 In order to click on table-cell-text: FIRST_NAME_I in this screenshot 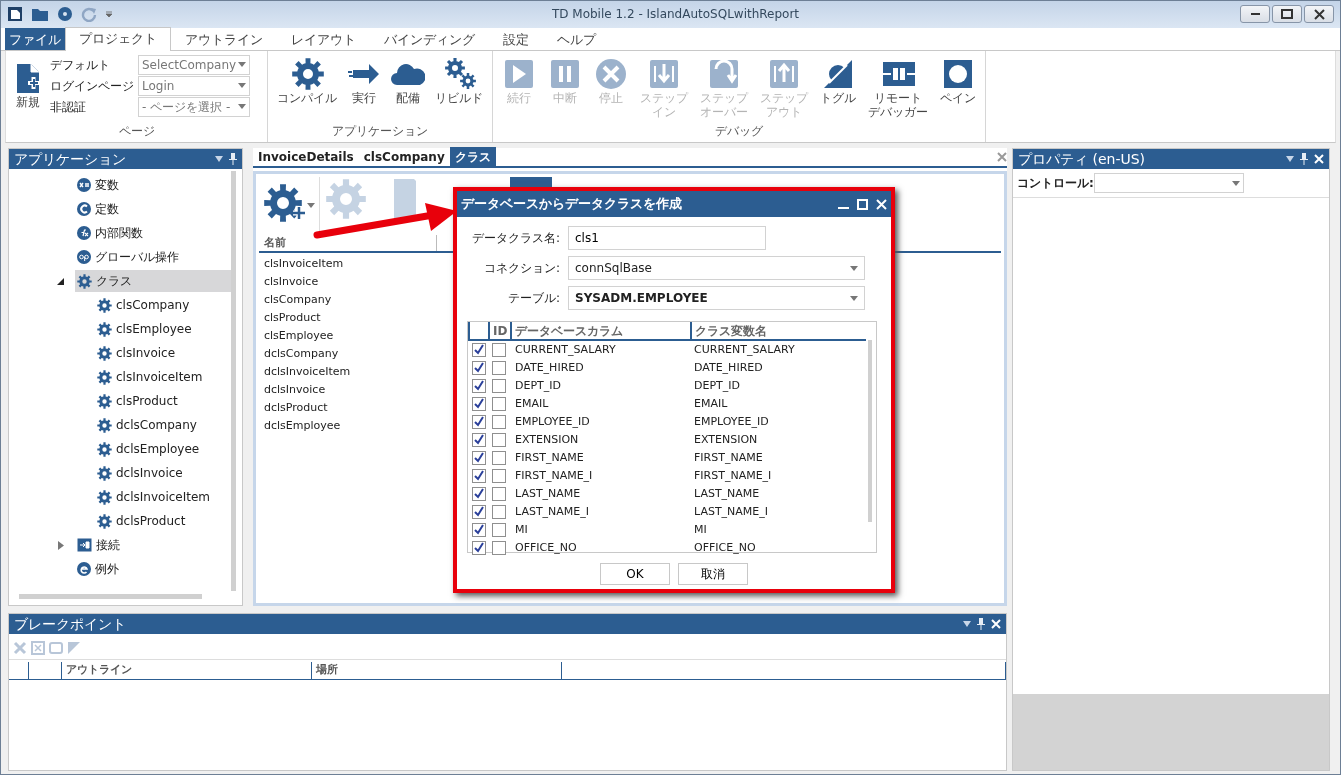, I will do `click(554, 475)`.